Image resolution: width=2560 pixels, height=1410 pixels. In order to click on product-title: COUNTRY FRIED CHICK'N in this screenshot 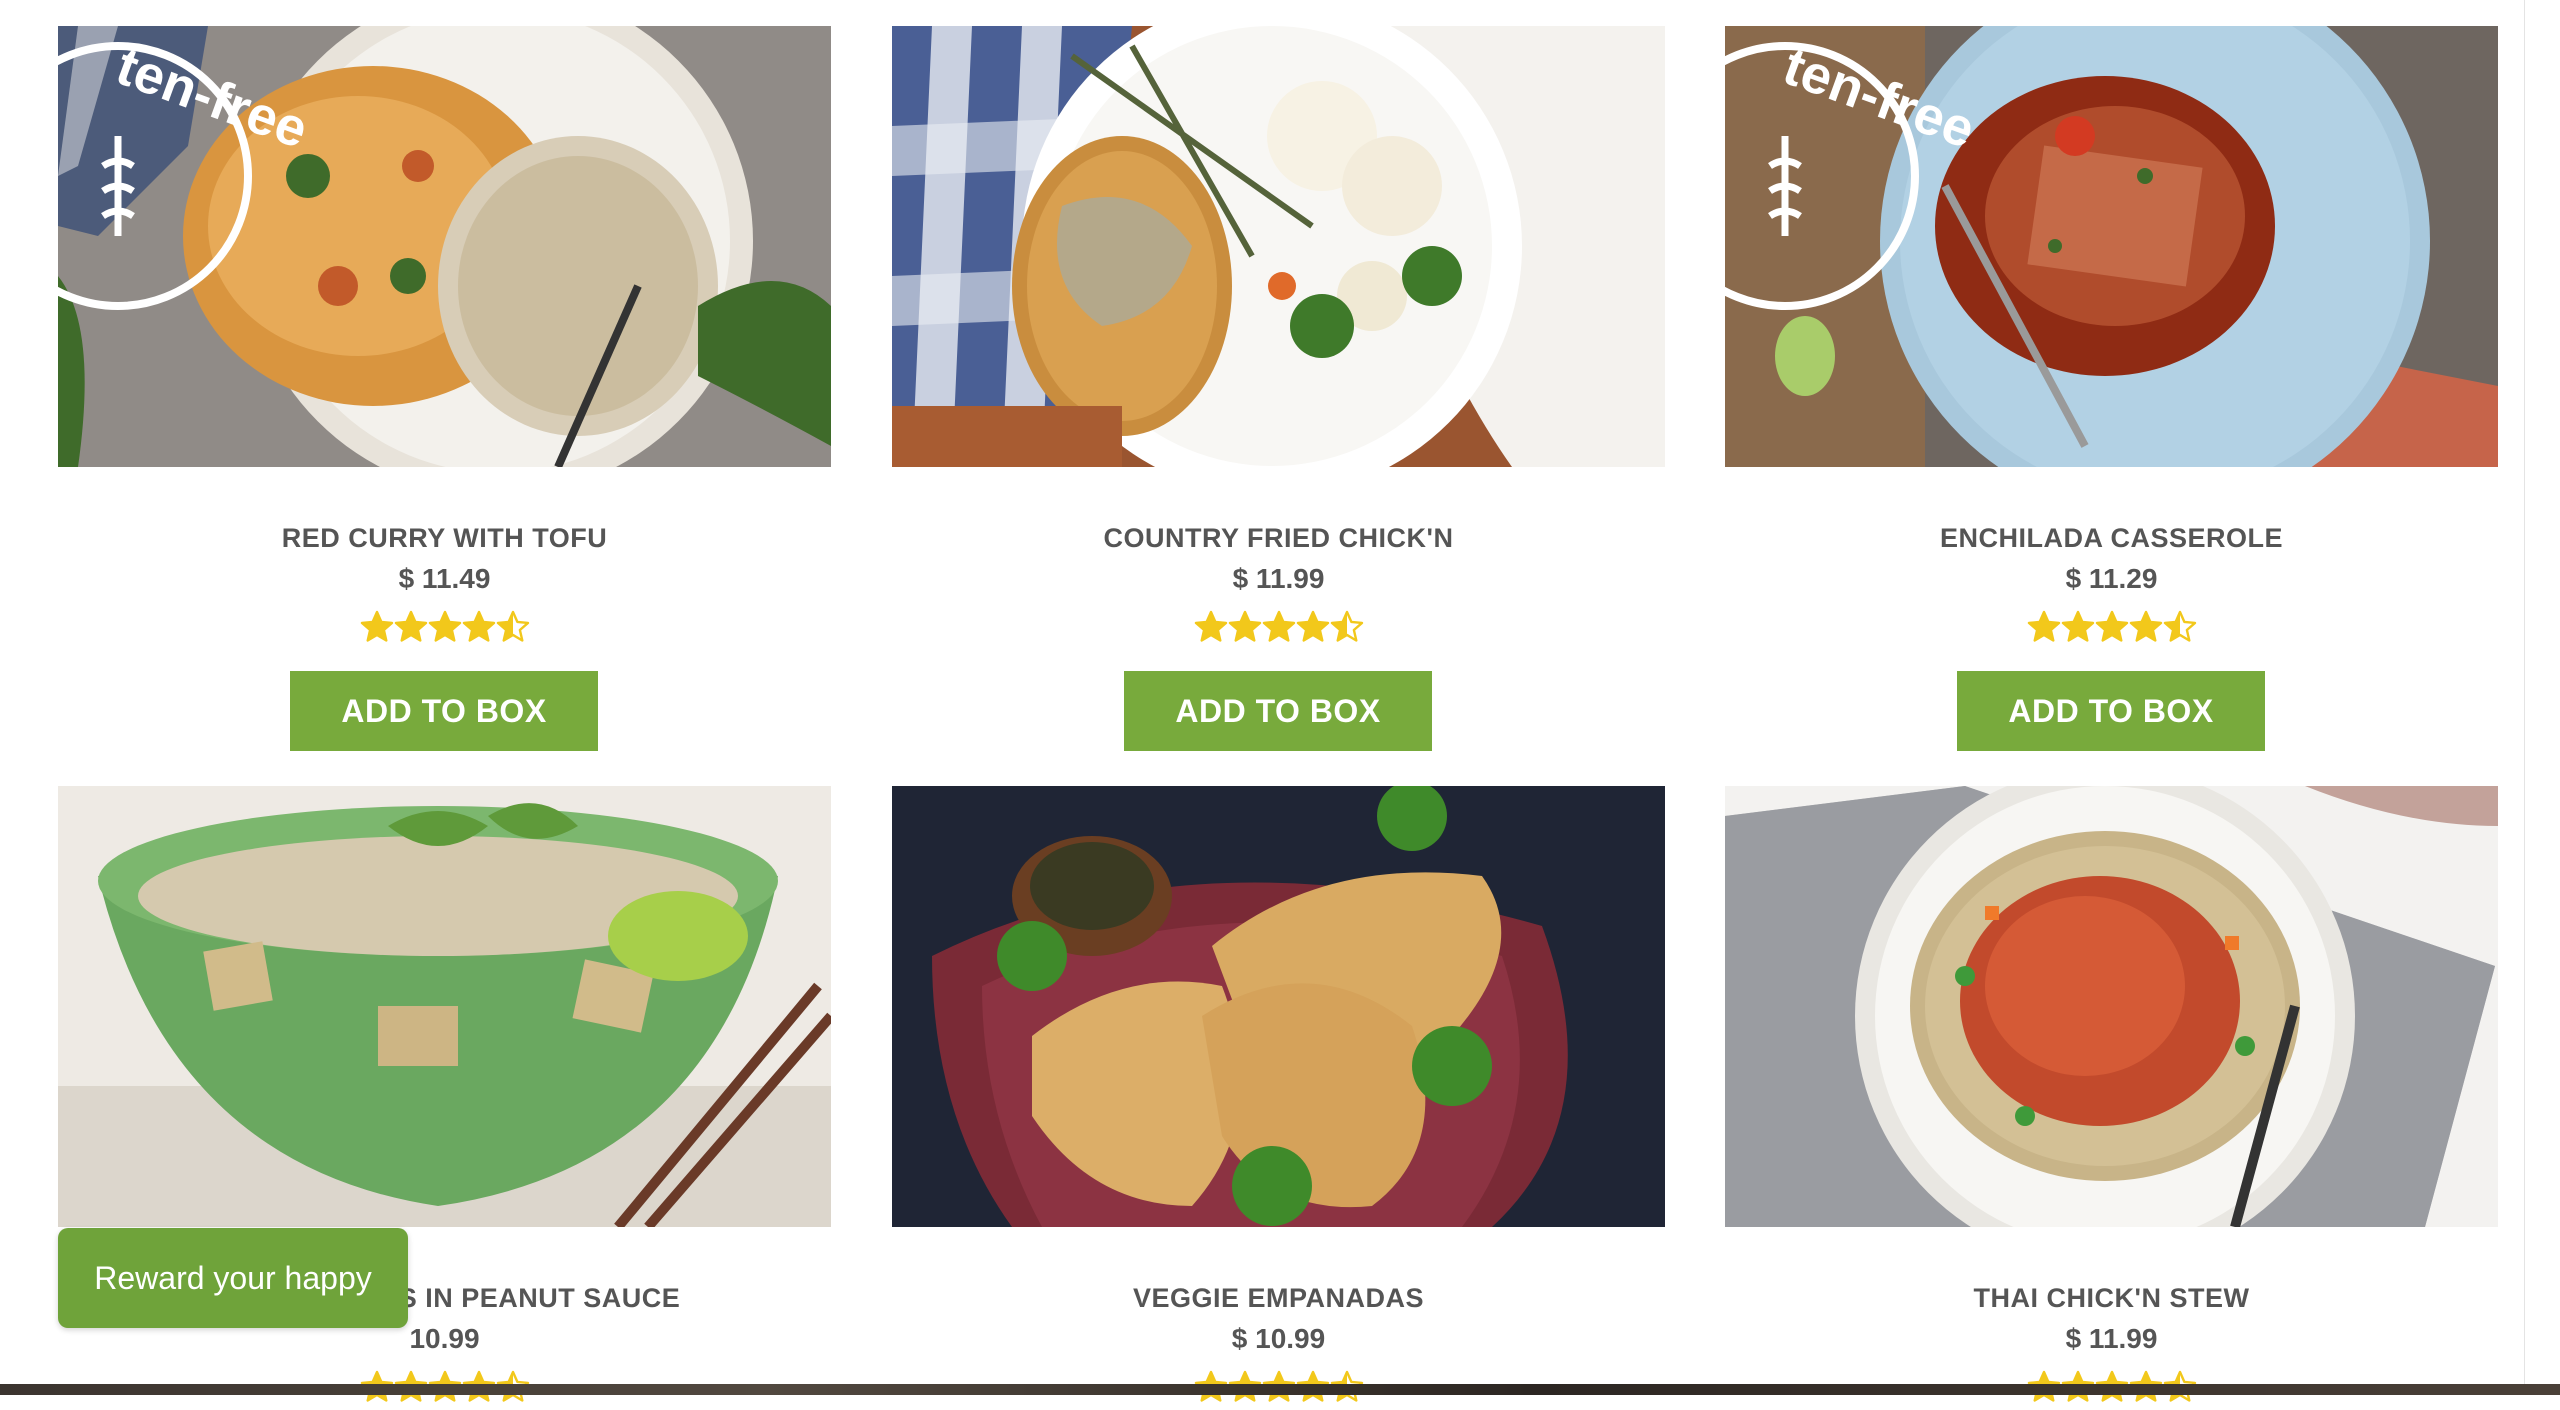, I will do `click(1278, 538)`.